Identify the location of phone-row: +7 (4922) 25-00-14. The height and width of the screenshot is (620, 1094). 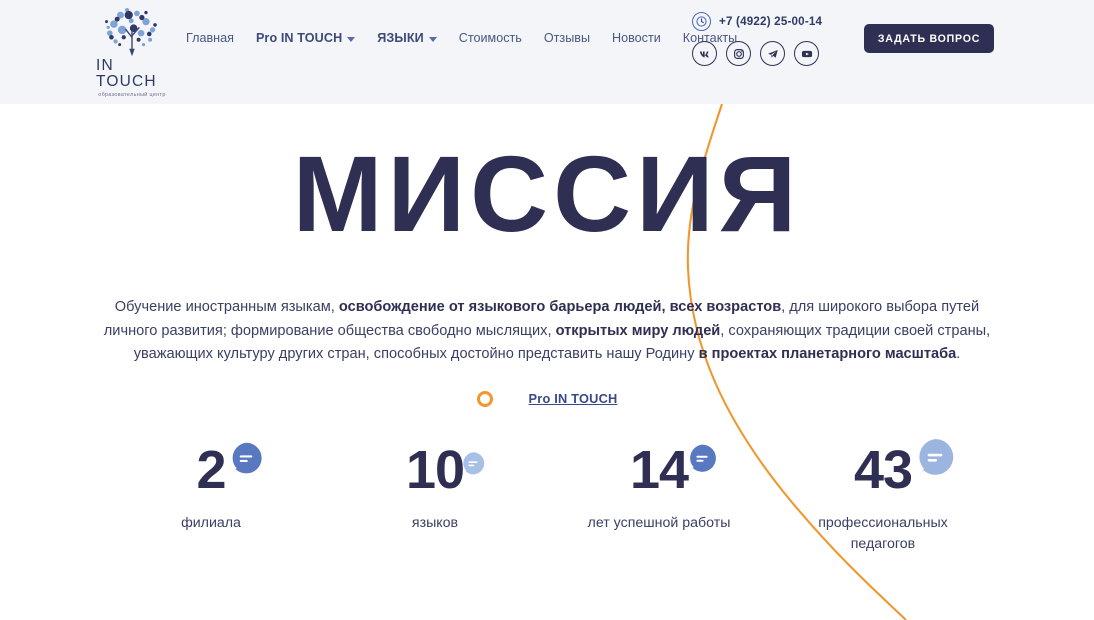
(767, 21).